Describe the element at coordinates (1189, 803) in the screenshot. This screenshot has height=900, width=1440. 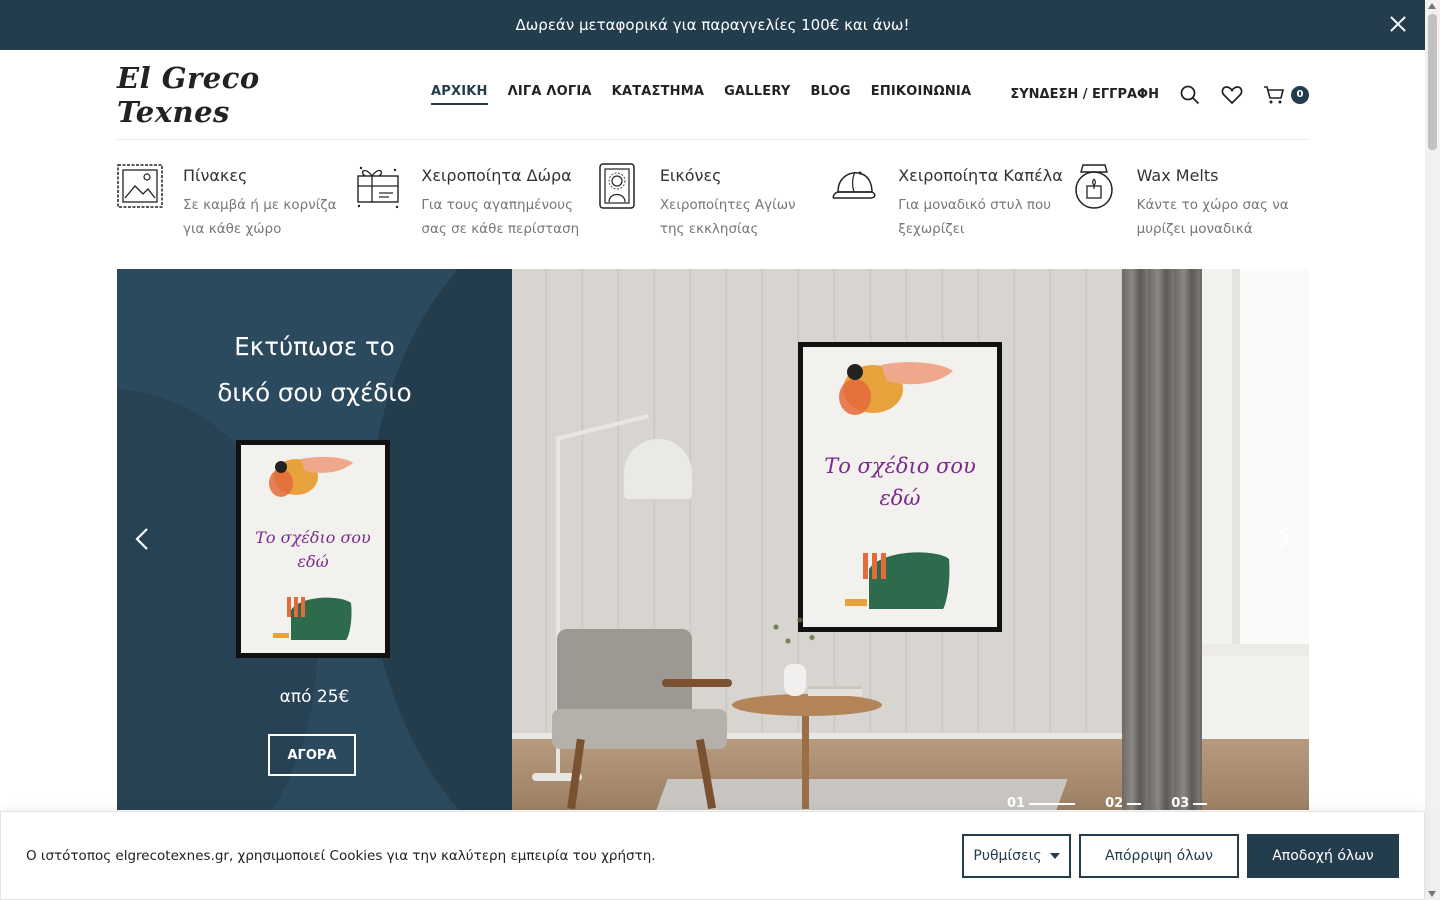
I see `slide-indicator-3: 03` at that location.